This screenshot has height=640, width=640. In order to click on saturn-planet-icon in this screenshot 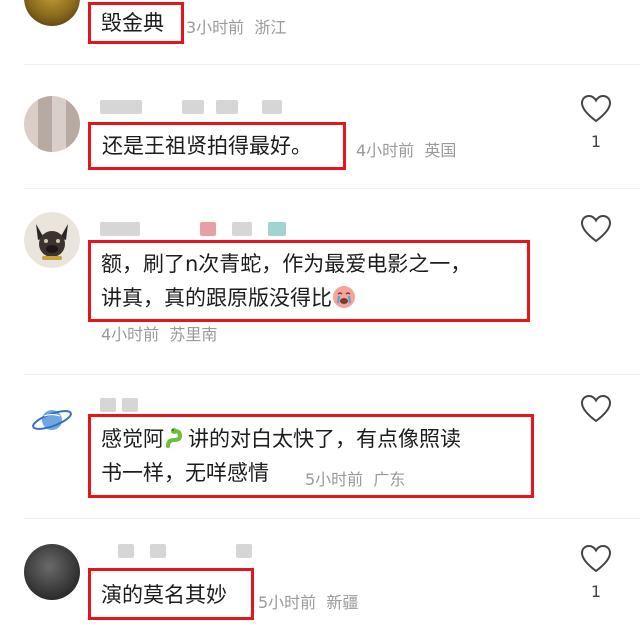, I will do `click(52, 420)`.